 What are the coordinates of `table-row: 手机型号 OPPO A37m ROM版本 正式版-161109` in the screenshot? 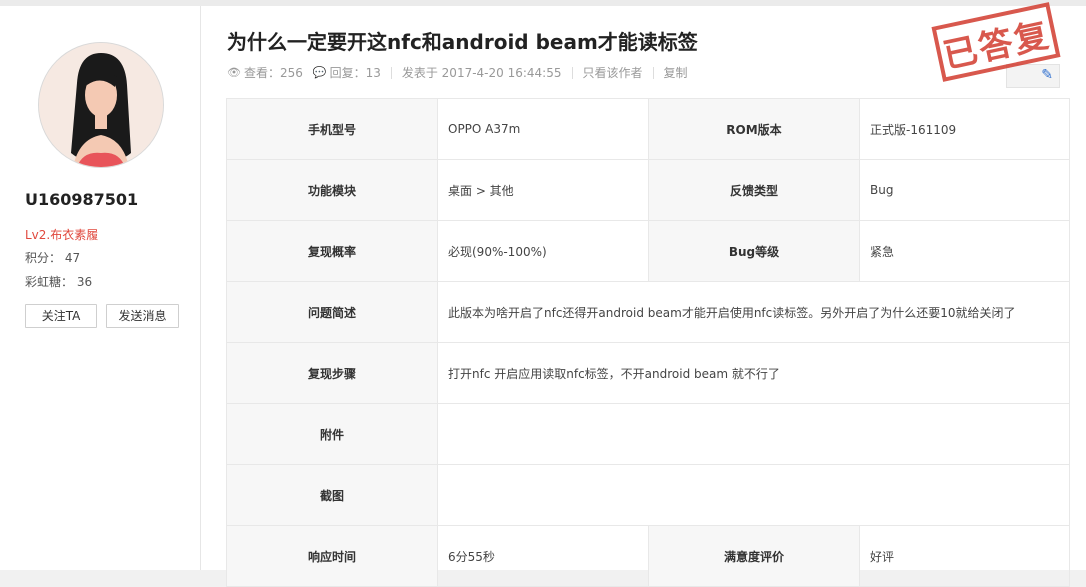 It's located at (648, 129).